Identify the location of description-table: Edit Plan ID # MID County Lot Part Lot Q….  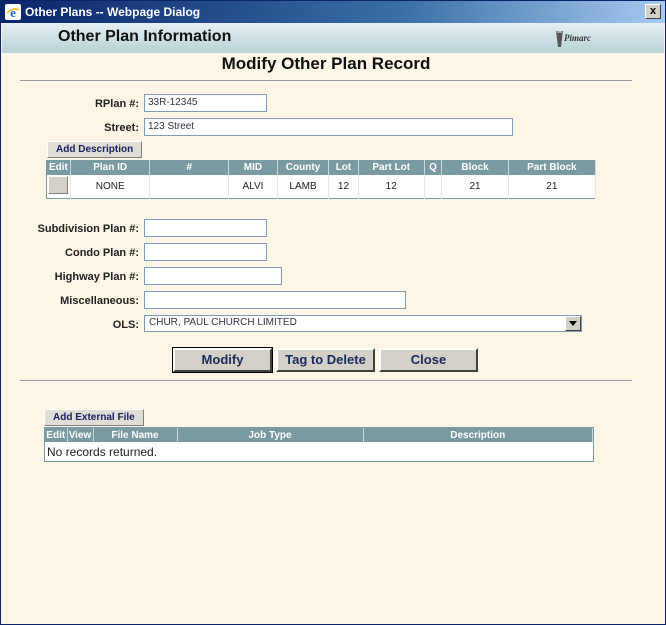
(321, 179).